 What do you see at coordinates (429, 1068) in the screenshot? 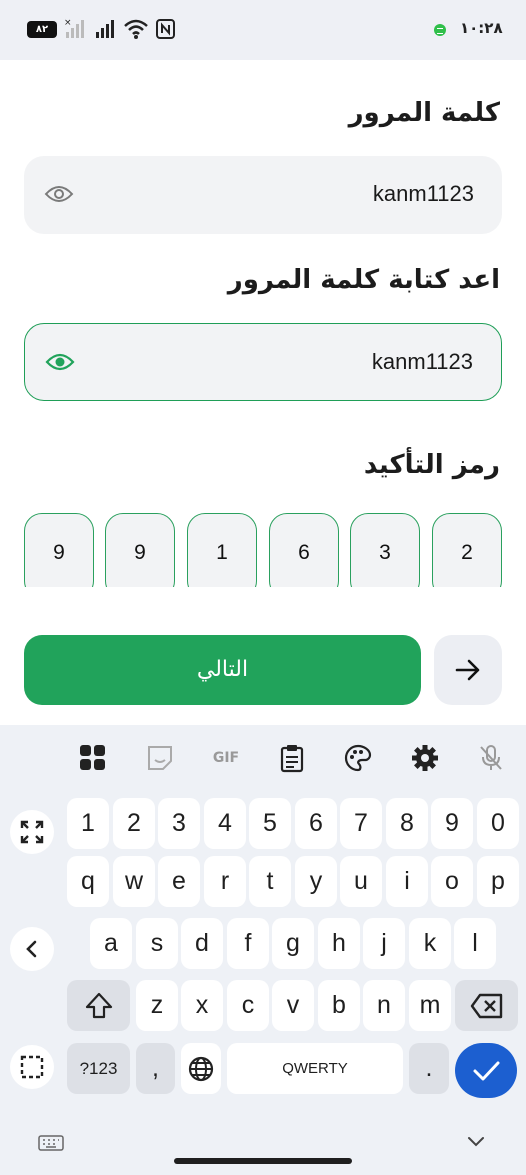
I see `period-key: .` at bounding box center [429, 1068].